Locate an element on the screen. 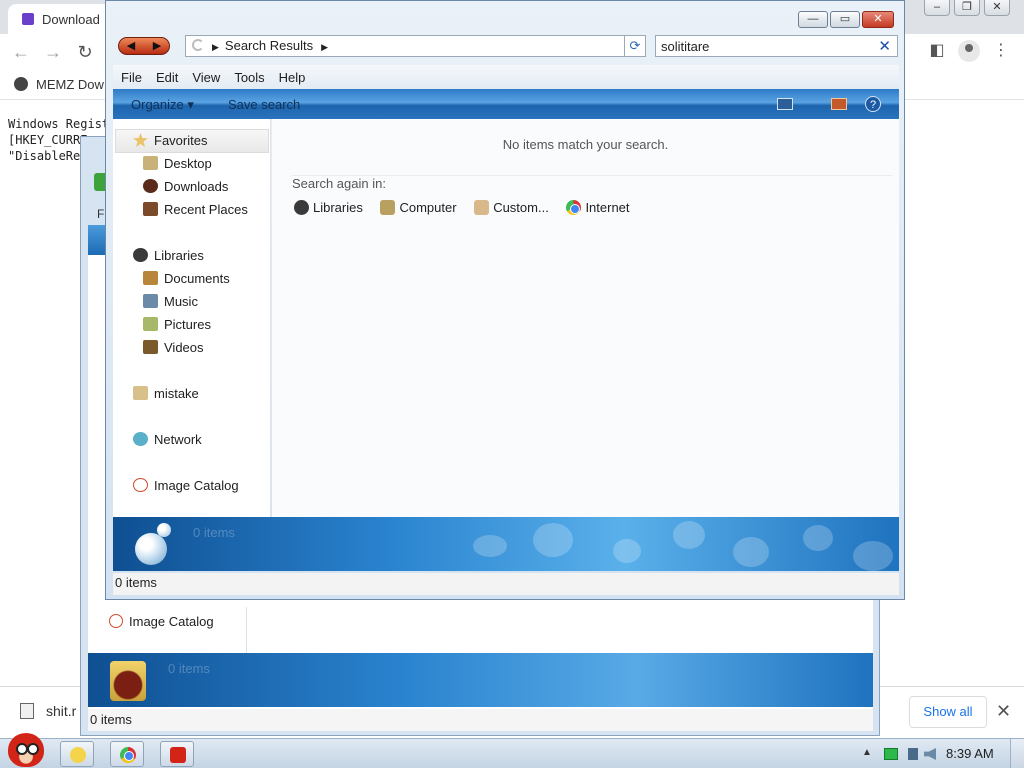  nav-item-music: Music is located at coordinates (170, 301).